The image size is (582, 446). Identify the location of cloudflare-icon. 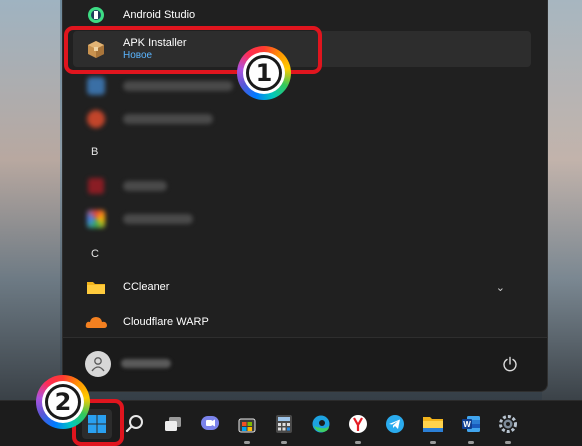
(96, 322).